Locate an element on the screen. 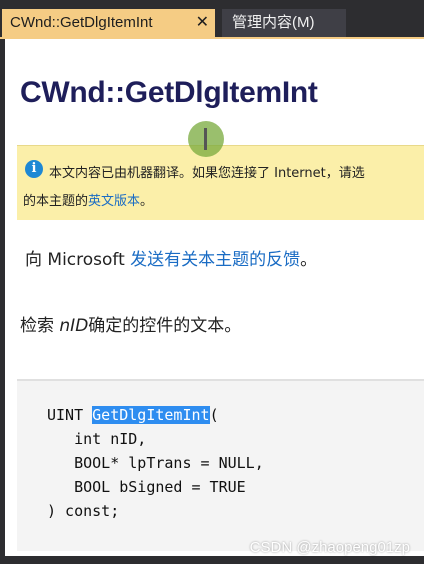  code-param-line: BOOL bSigned = TRUE is located at coordinates (146, 487).